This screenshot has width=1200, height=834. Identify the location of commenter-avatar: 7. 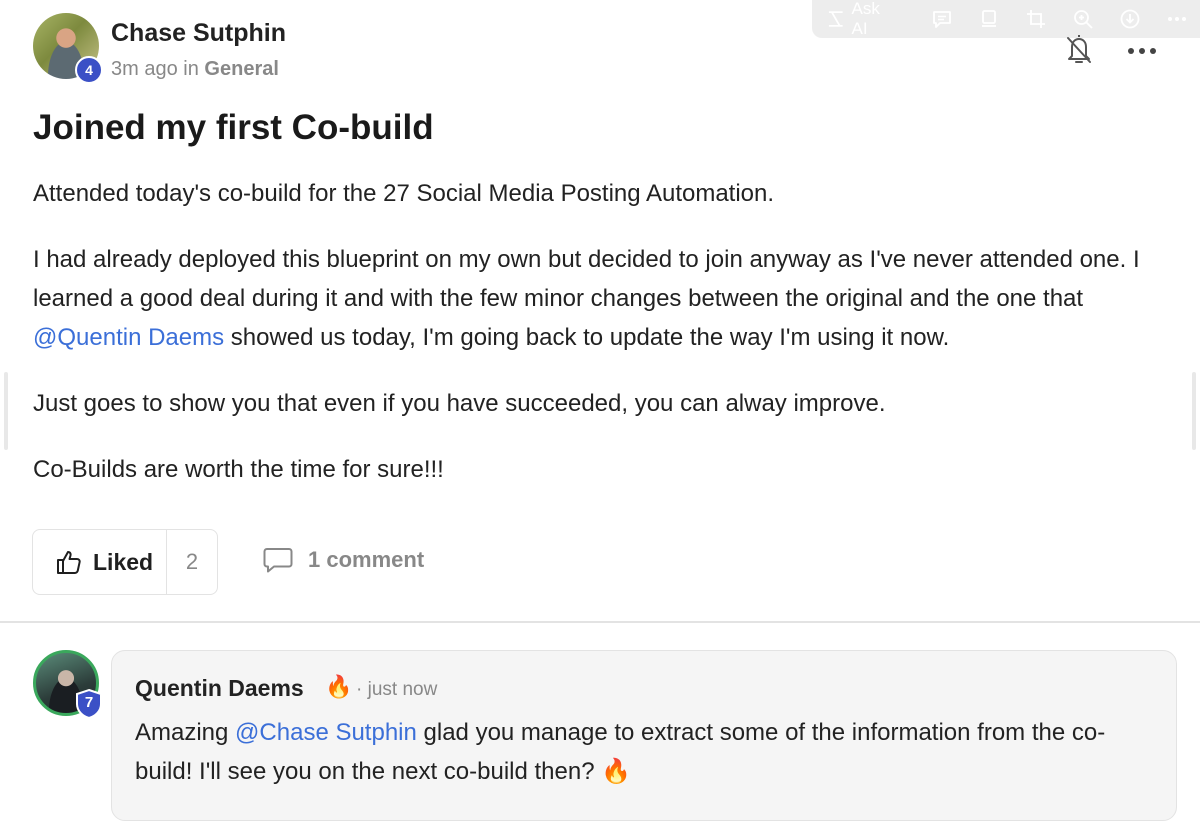
(67, 685).